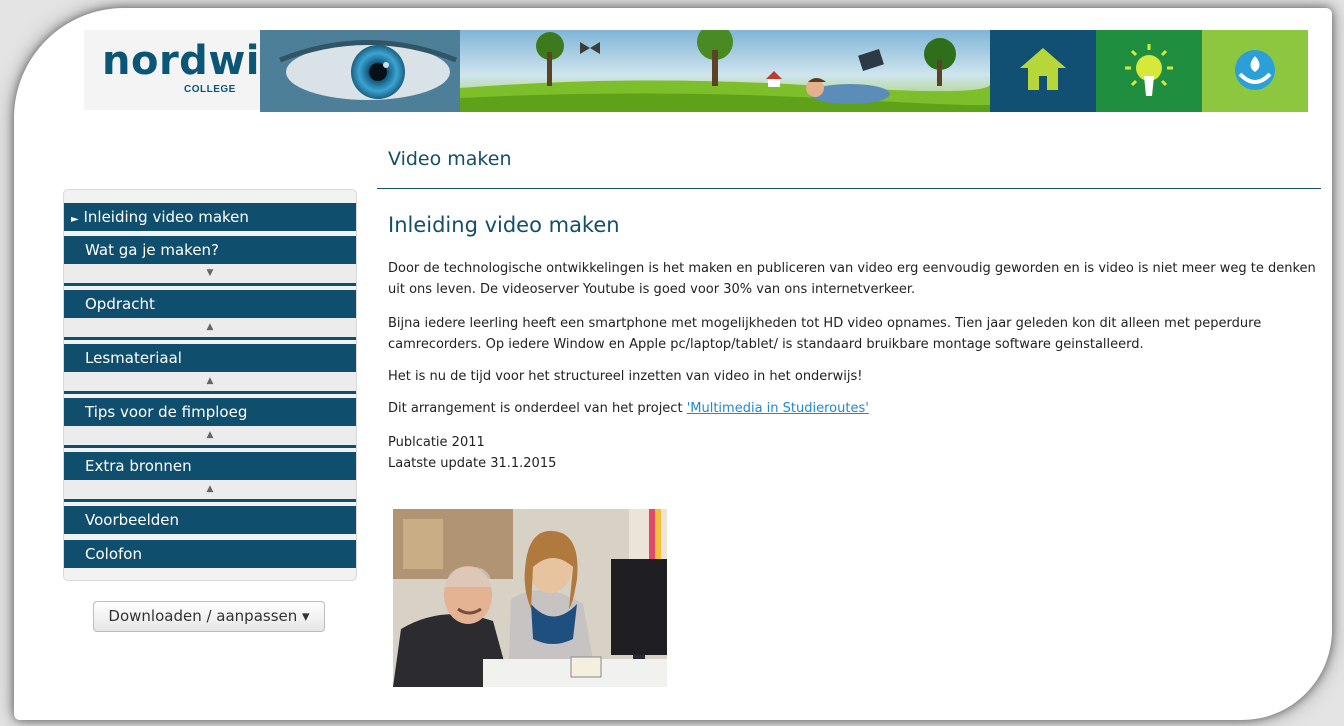 Image resolution: width=1344 pixels, height=726 pixels. I want to click on collapse-toggle-lesmateriaal: ▲, so click(210, 383).